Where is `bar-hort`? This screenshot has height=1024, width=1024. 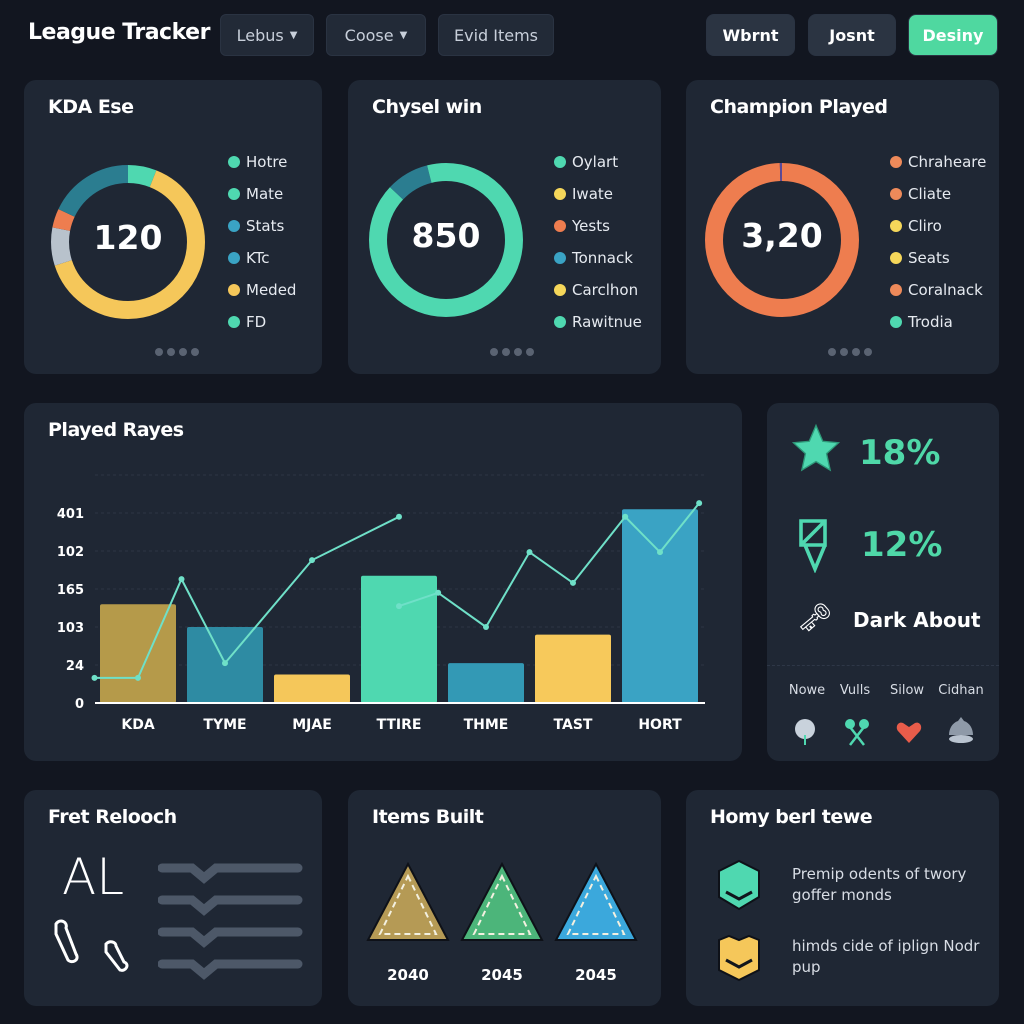 bar-hort is located at coordinates (660, 606).